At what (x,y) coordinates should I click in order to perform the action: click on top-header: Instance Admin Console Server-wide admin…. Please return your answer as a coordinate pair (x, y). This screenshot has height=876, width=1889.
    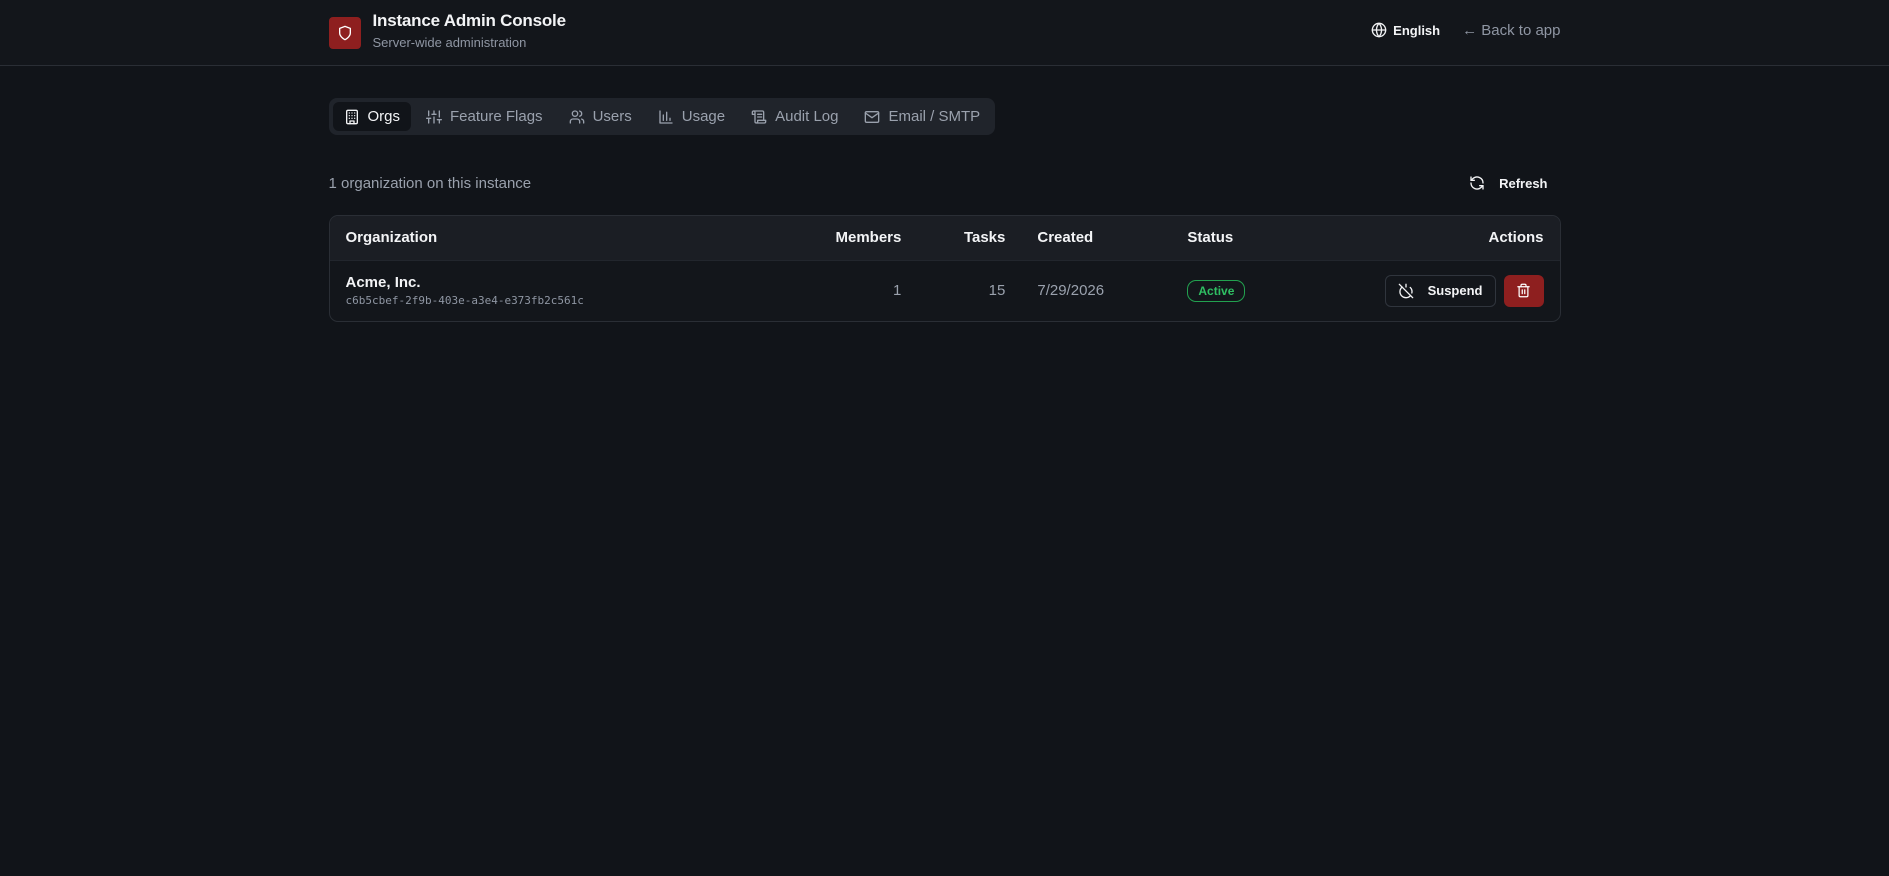
    Looking at the image, I should click on (944, 33).